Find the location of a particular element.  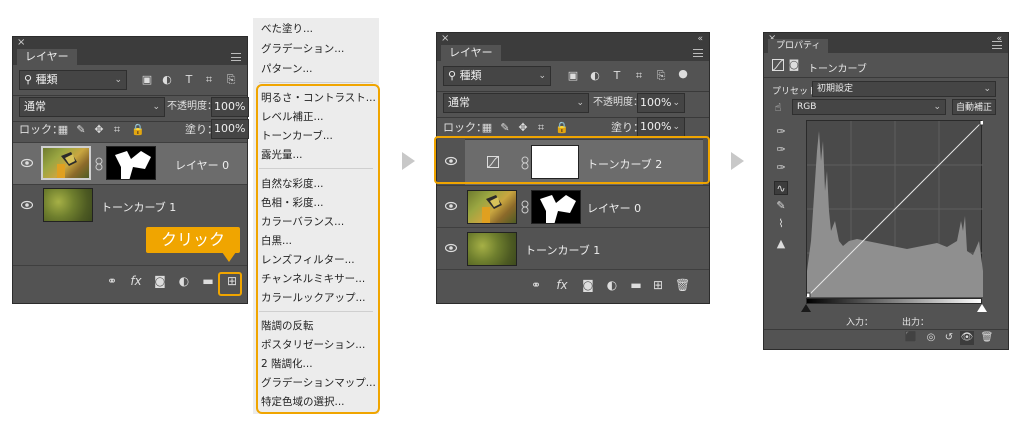

new-layer-highlight is located at coordinates (230, 284).